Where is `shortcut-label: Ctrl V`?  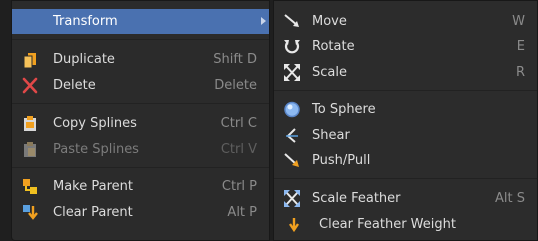 shortcut-label: Ctrl V is located at coordinates (238, 149).